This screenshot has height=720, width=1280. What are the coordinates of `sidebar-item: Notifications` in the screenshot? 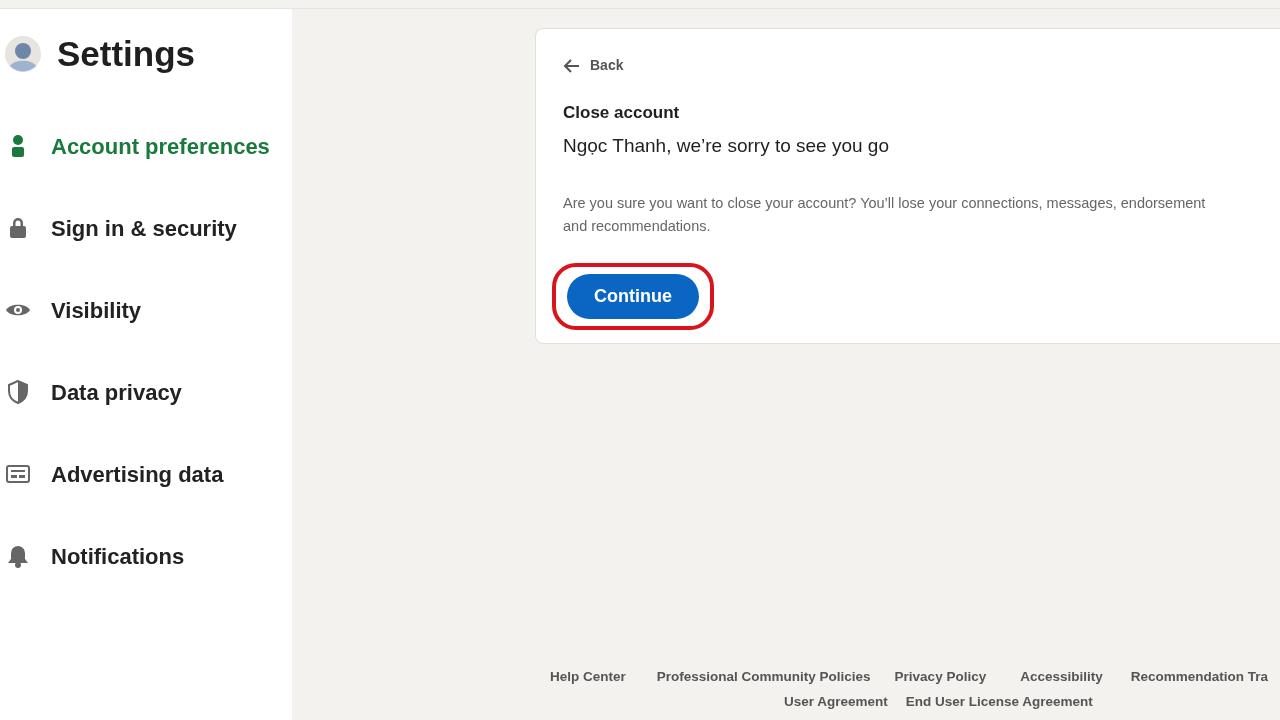 It's located at (95, 556).